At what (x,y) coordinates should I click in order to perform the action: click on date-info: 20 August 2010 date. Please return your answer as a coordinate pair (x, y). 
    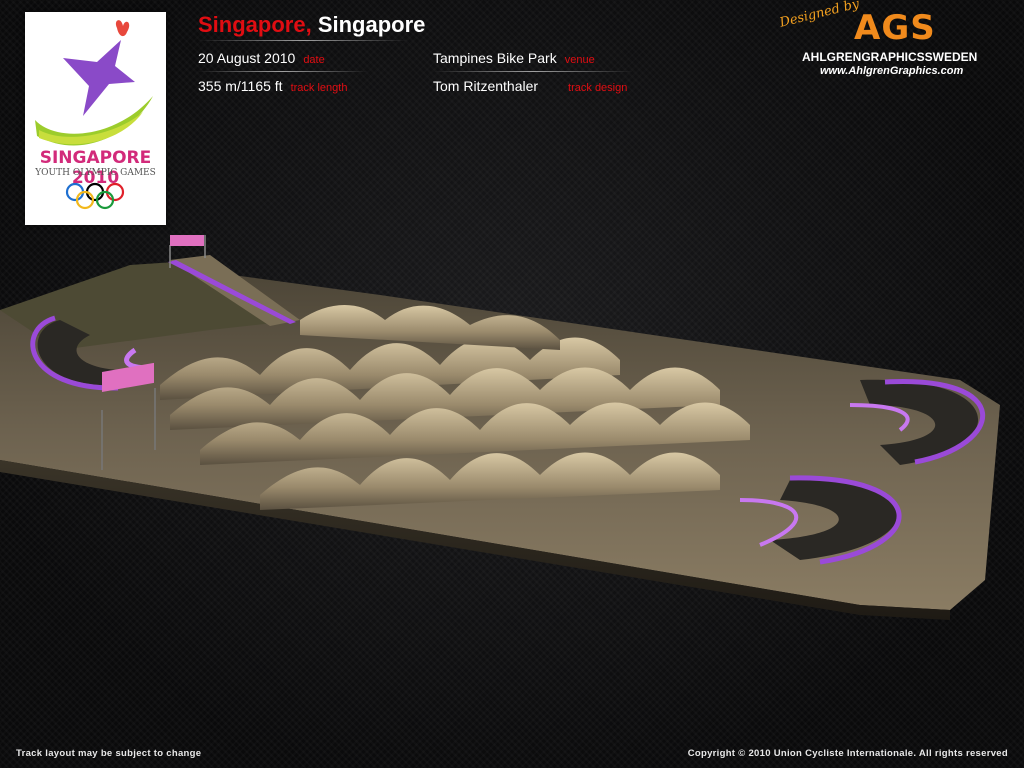
    Looking at the image, I should click on (261, 58).